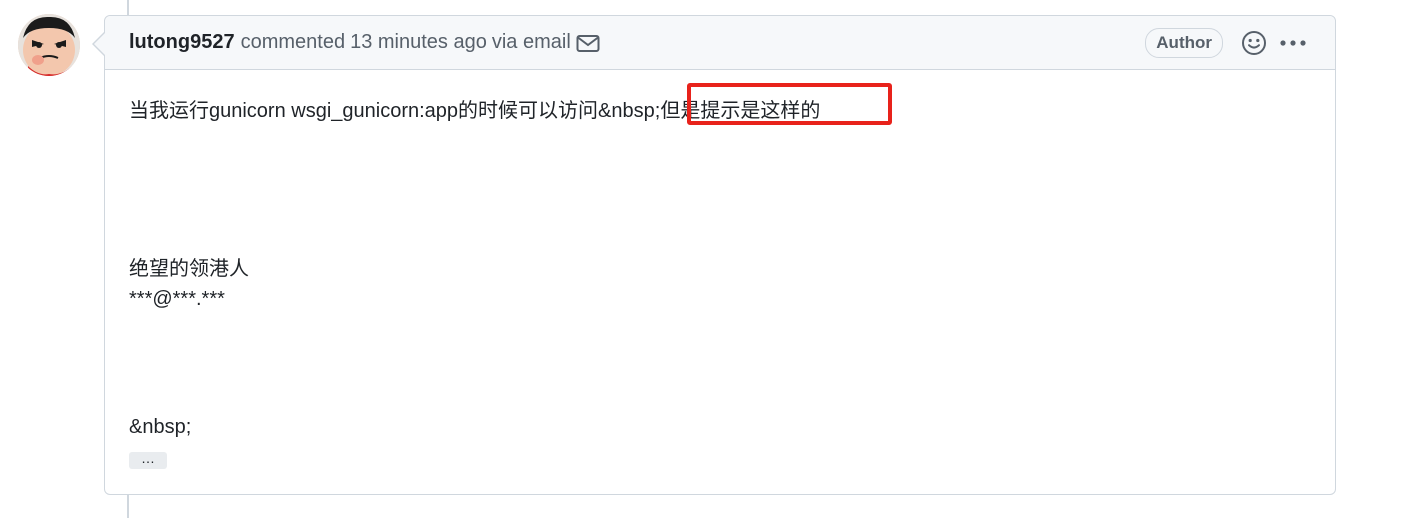 The height and width of the screenshot is (518, 1405). Describe the element at coordinates (182, 42) in the screenshot. I see `author-link: lutong9527` at that location.